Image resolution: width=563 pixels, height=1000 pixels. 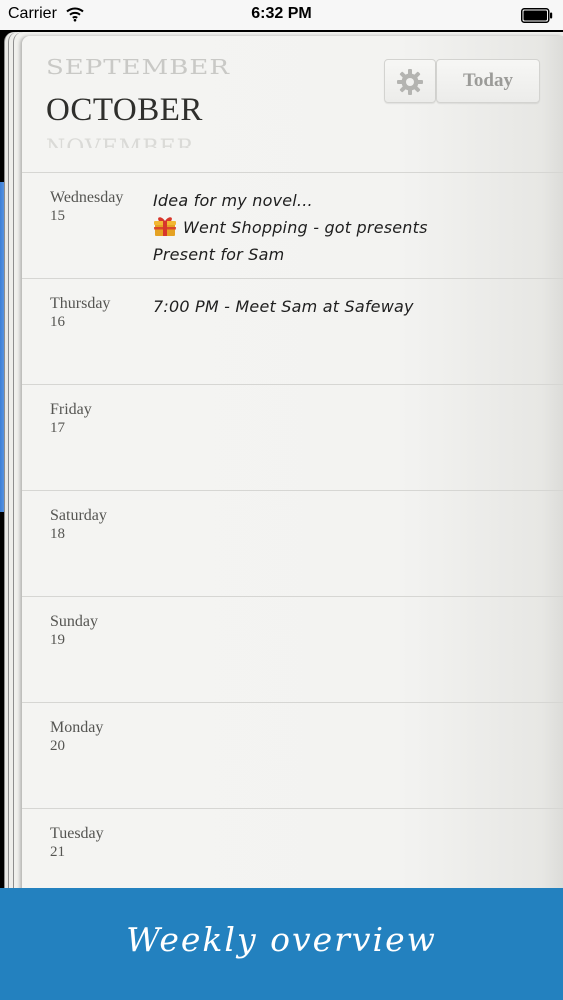 I want to click on entry-text: Present for Sam, so click(x=219, y=254).